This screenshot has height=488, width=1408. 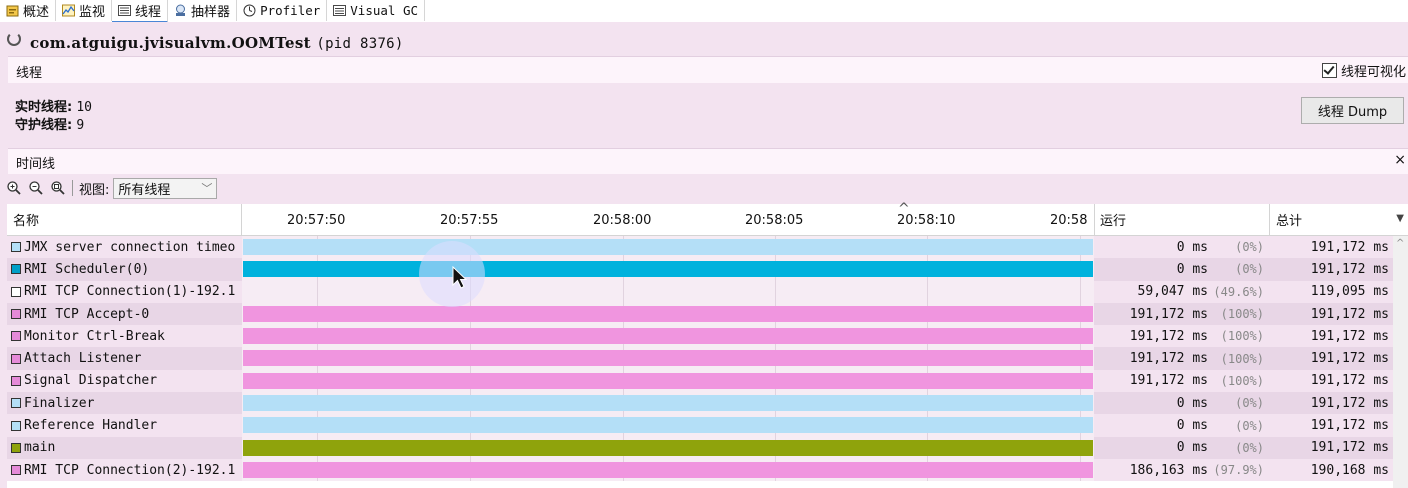 I want to click on table-row: RMI Scheduler(0) 0 ms (0%) 191,172 ms, so click(x=700, y=269).